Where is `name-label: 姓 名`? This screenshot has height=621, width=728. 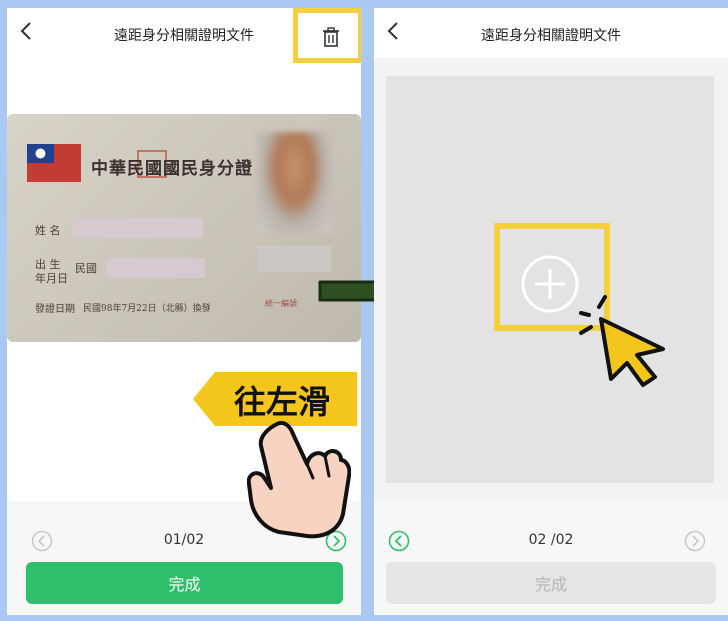
name-label: 姓 名 is located at coordinates (48, 230).